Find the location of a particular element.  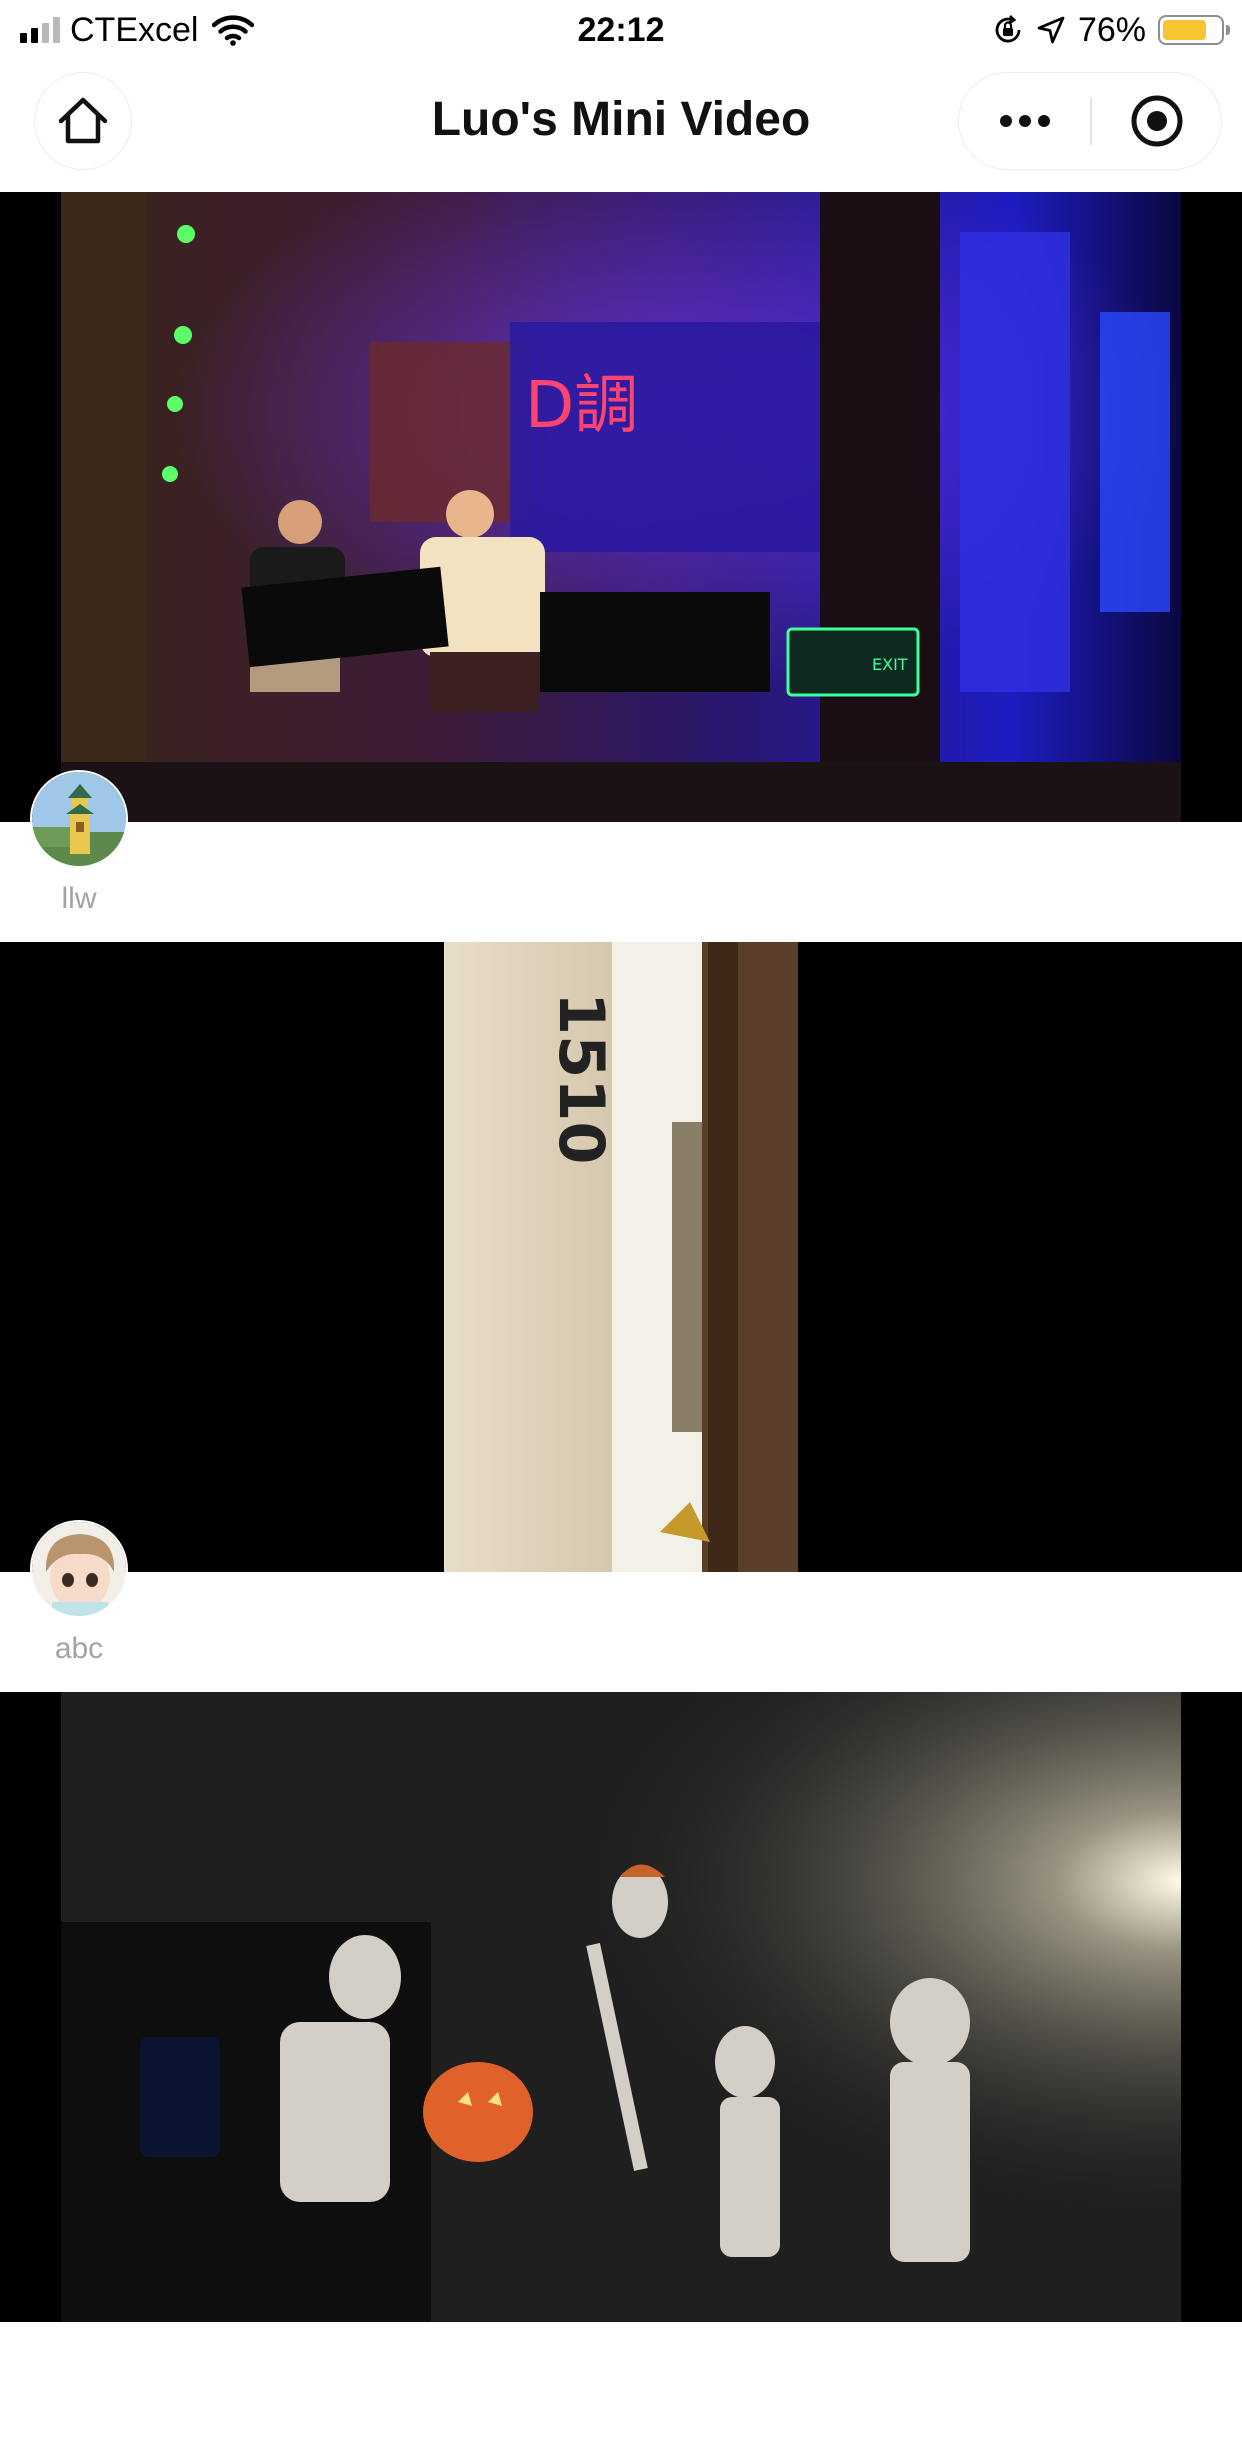

pagoda-avatar-icon is located at coordinates (79, 819).